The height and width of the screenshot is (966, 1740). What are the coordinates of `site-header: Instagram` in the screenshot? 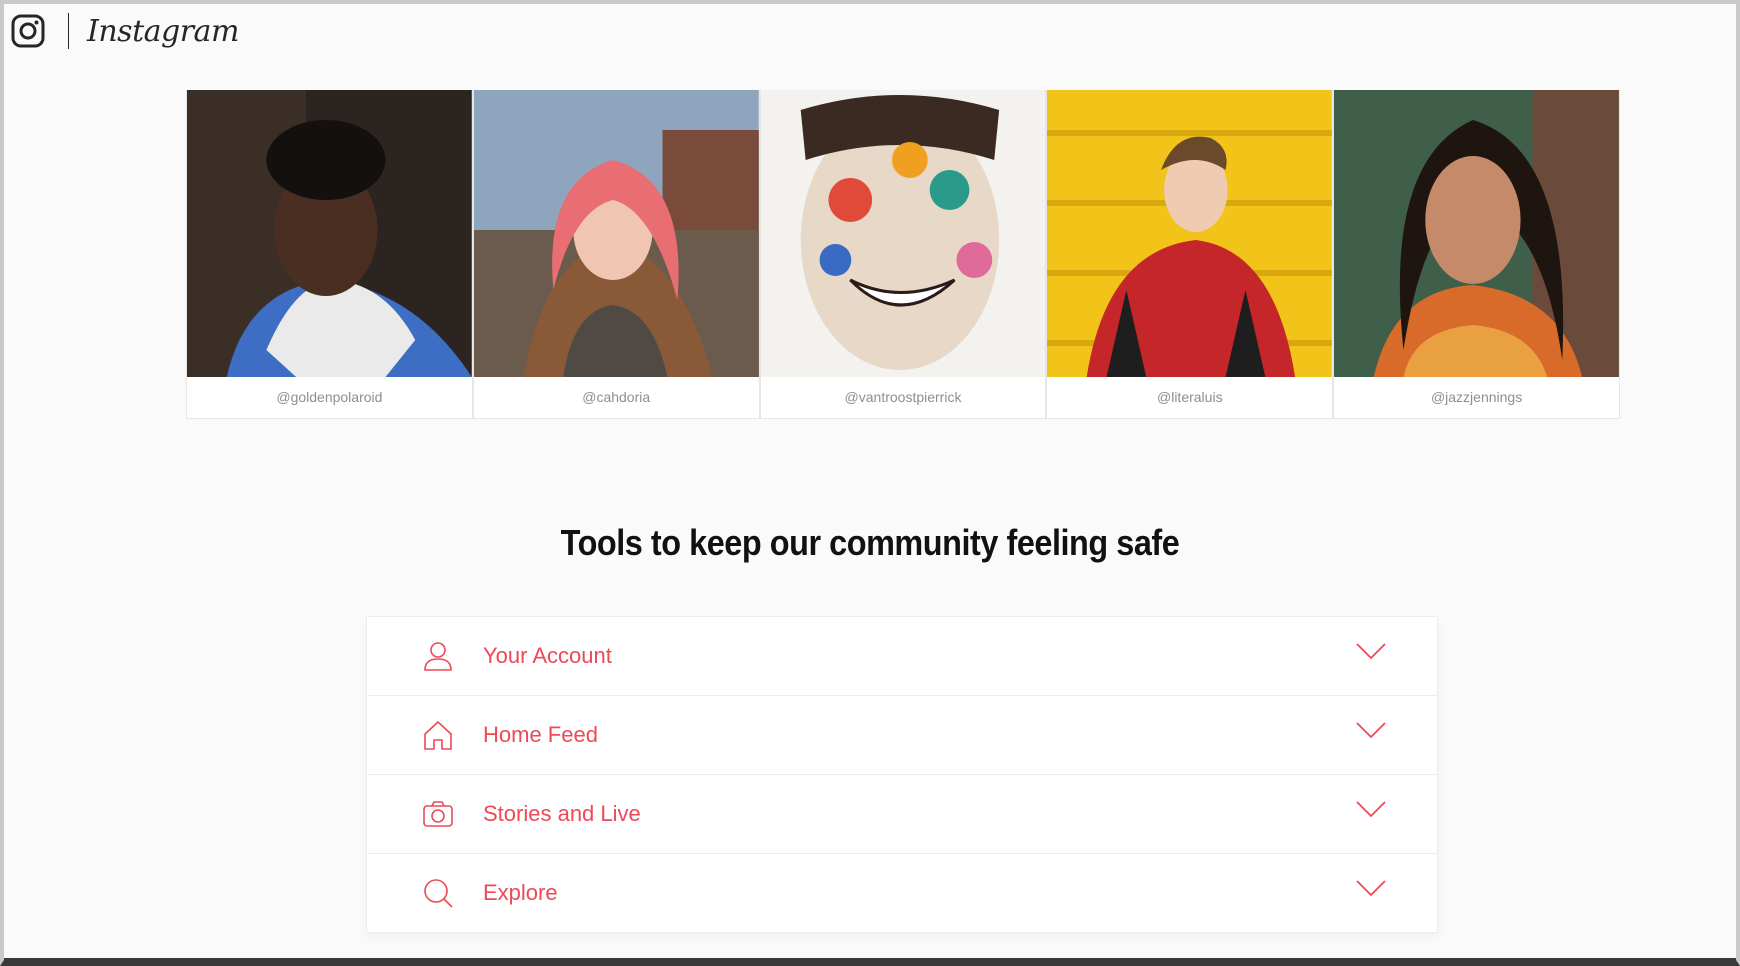 It's located at (124, 31).